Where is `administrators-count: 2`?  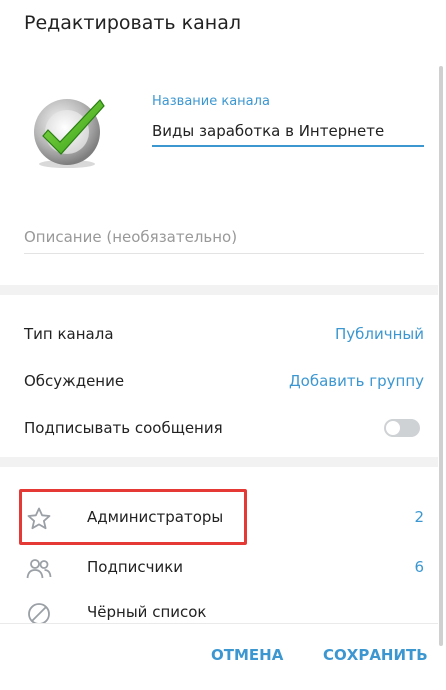
administrators-count: 2 is located at coordinates (419, 517).